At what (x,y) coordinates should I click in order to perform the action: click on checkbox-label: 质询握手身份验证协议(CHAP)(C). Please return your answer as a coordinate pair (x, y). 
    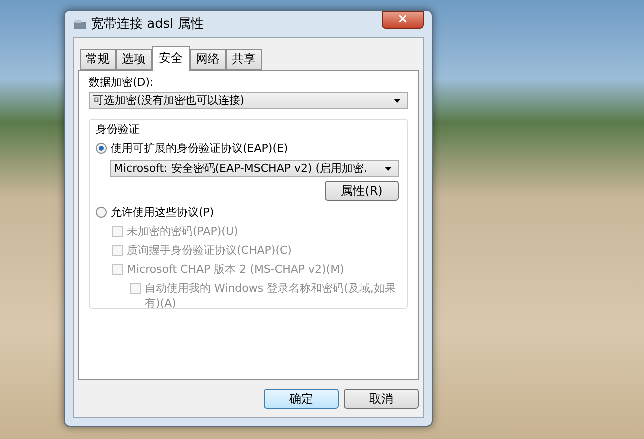
    Looking at the image, I should click on (209, 250).